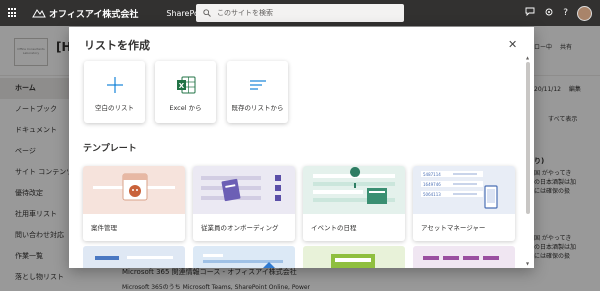  I want to click on from-existing-list-card: 既存のリストから, so click(257, 92).